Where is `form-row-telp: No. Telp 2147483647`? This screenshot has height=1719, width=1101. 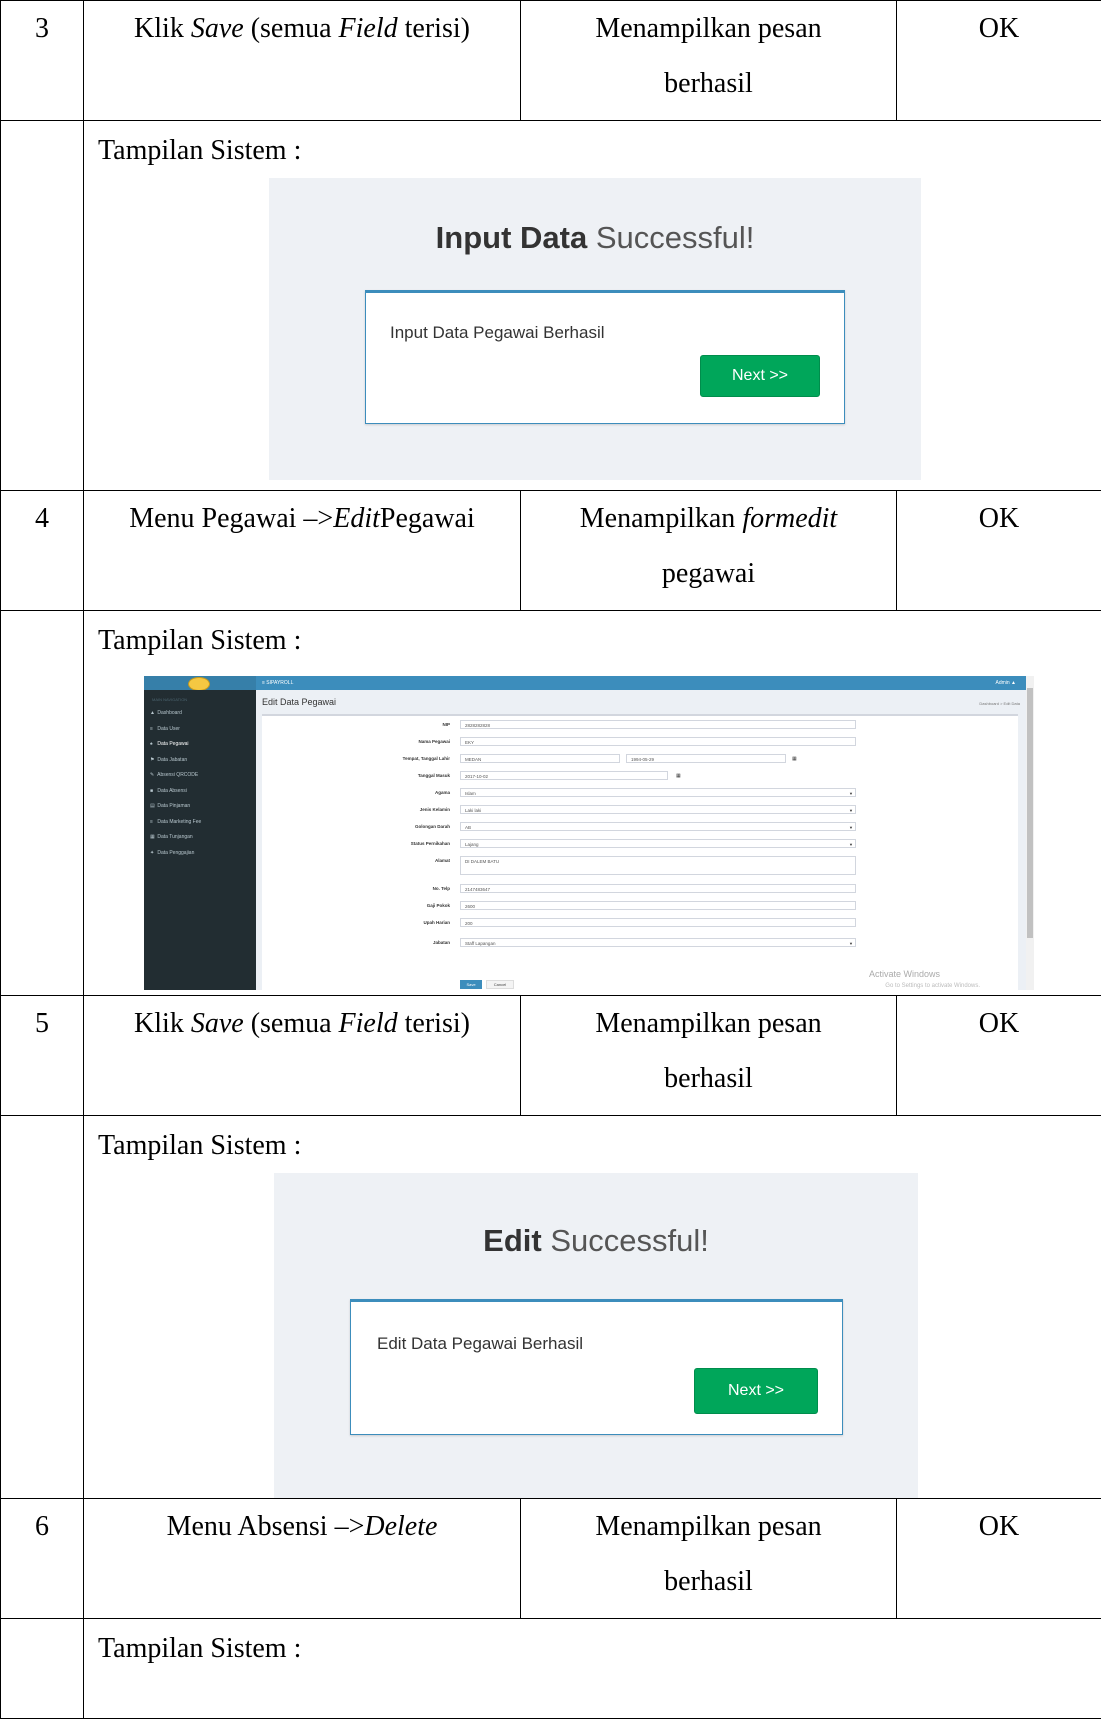 form-row-telp: No. Telp 2147483647 is located at coordinates (640, 889).